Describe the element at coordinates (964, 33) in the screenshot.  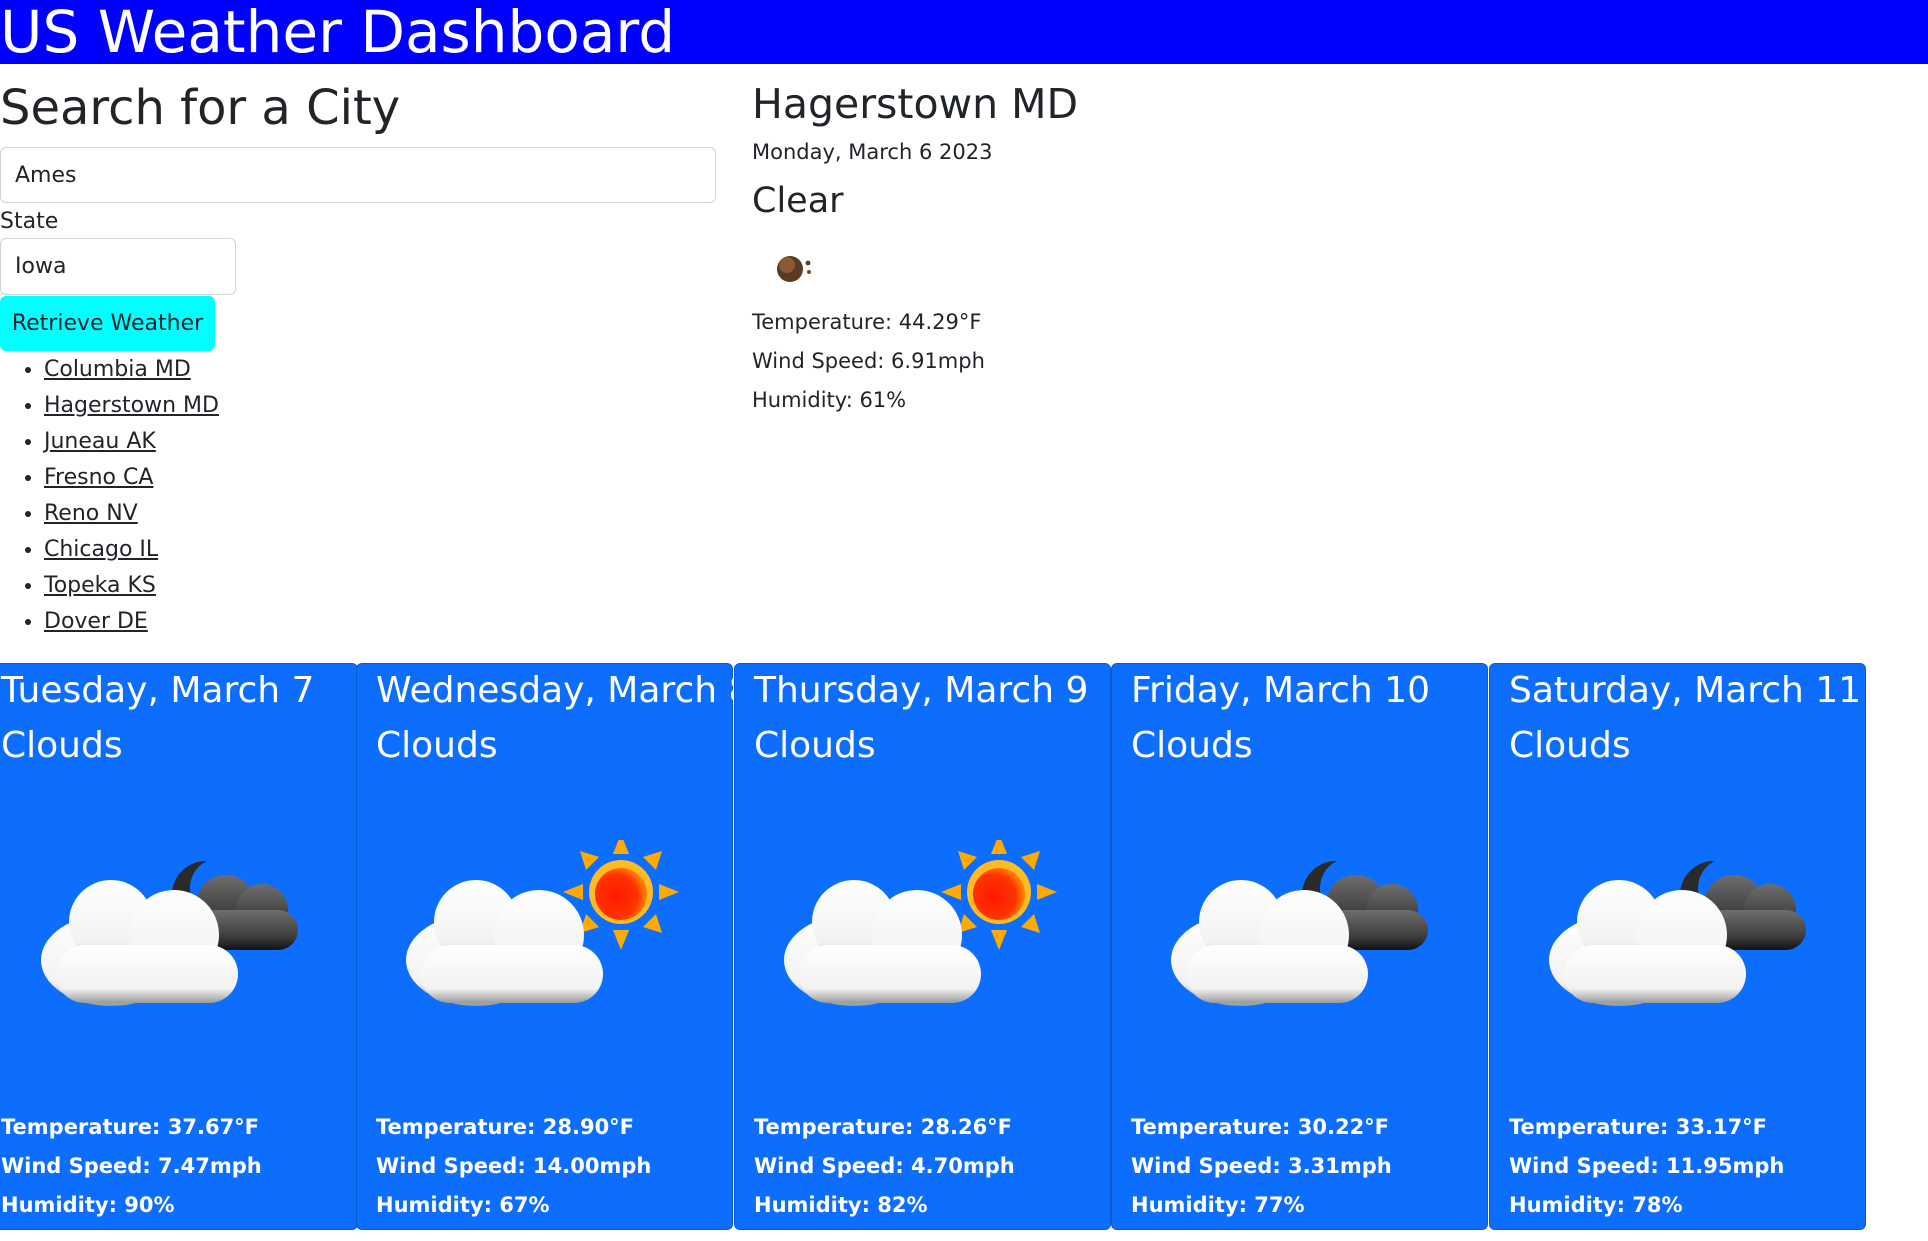
I see `app-header: US Weather Dashboard` at that location.